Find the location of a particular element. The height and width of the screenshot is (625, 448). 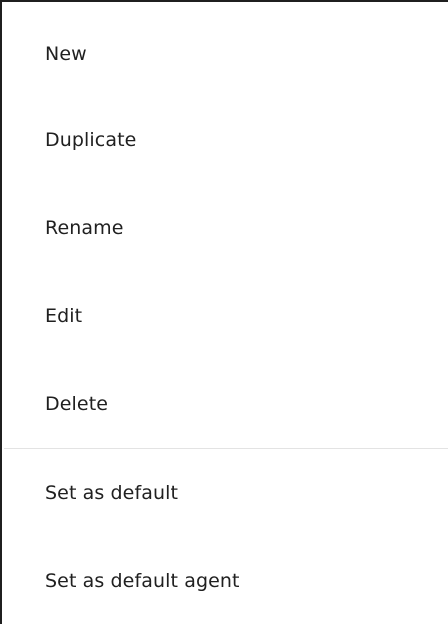

menu-item-label: Edit is located at coordinates (64, 316).